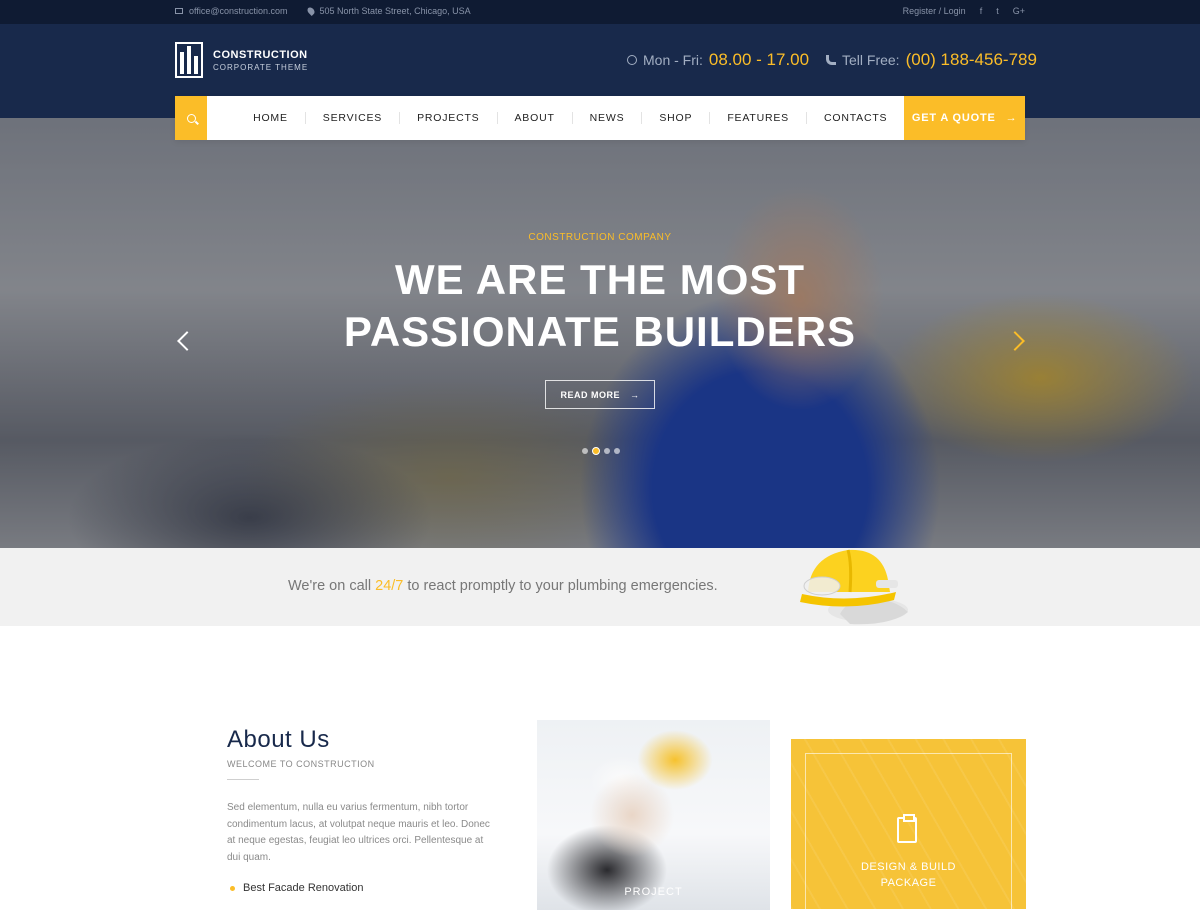  What do you see at coordinates (260, 54) in the screenshot?
I see `logo-title: CONSTRUCTION` at bounding box center [260, 54].